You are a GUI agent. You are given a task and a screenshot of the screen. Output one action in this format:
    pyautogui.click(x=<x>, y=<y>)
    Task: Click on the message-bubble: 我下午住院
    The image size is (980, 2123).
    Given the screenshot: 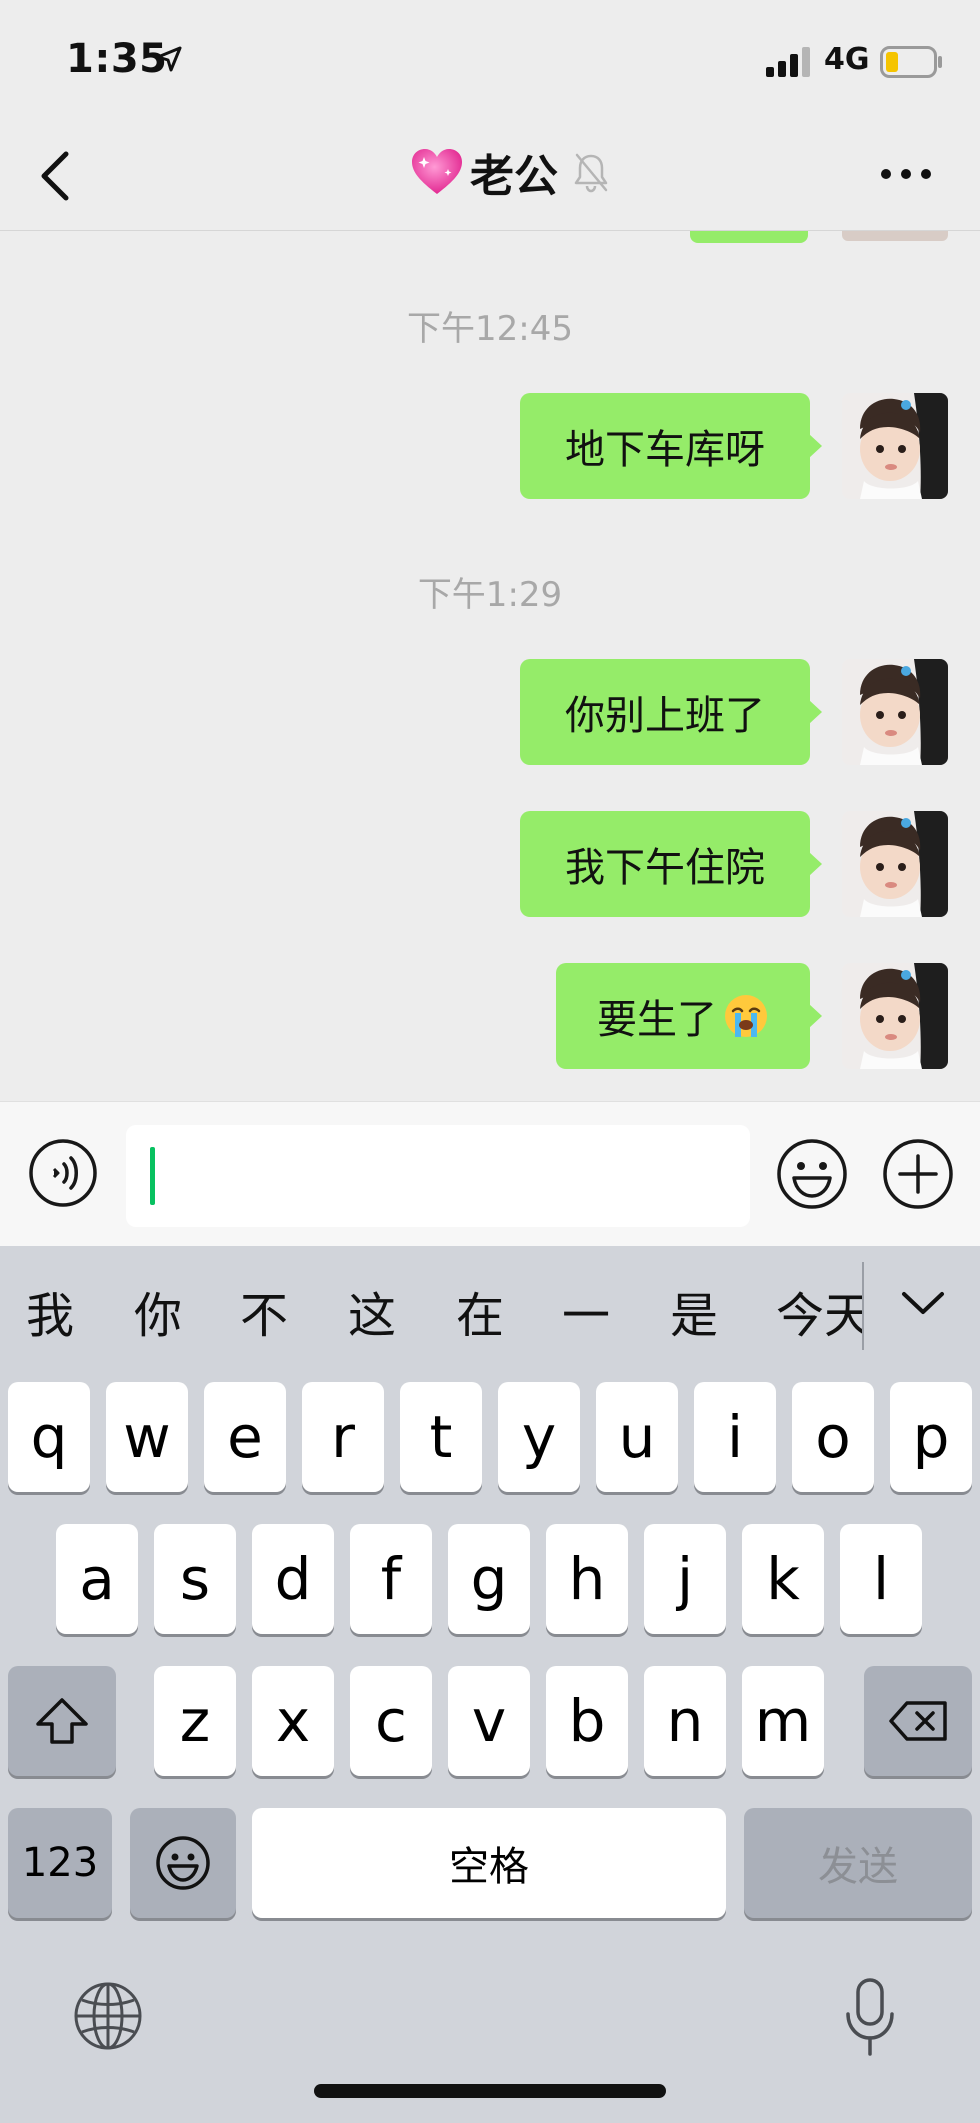 What is the action you would take?
    pyautogui.click(x=671, y=864)
    